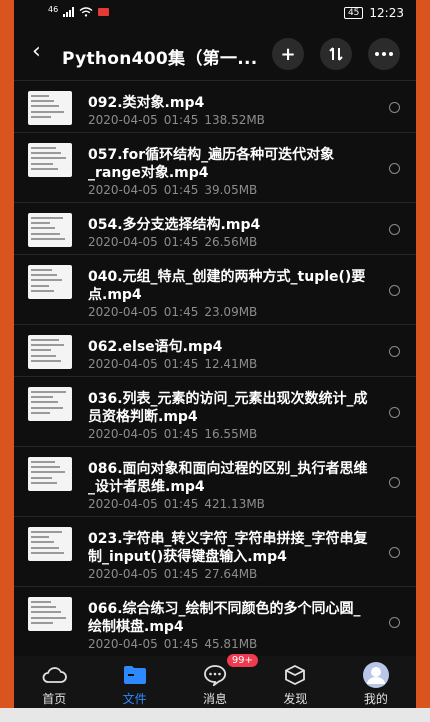  I want to click on file-name: 054.多分支选择结构.mp4, so click(174, 225).